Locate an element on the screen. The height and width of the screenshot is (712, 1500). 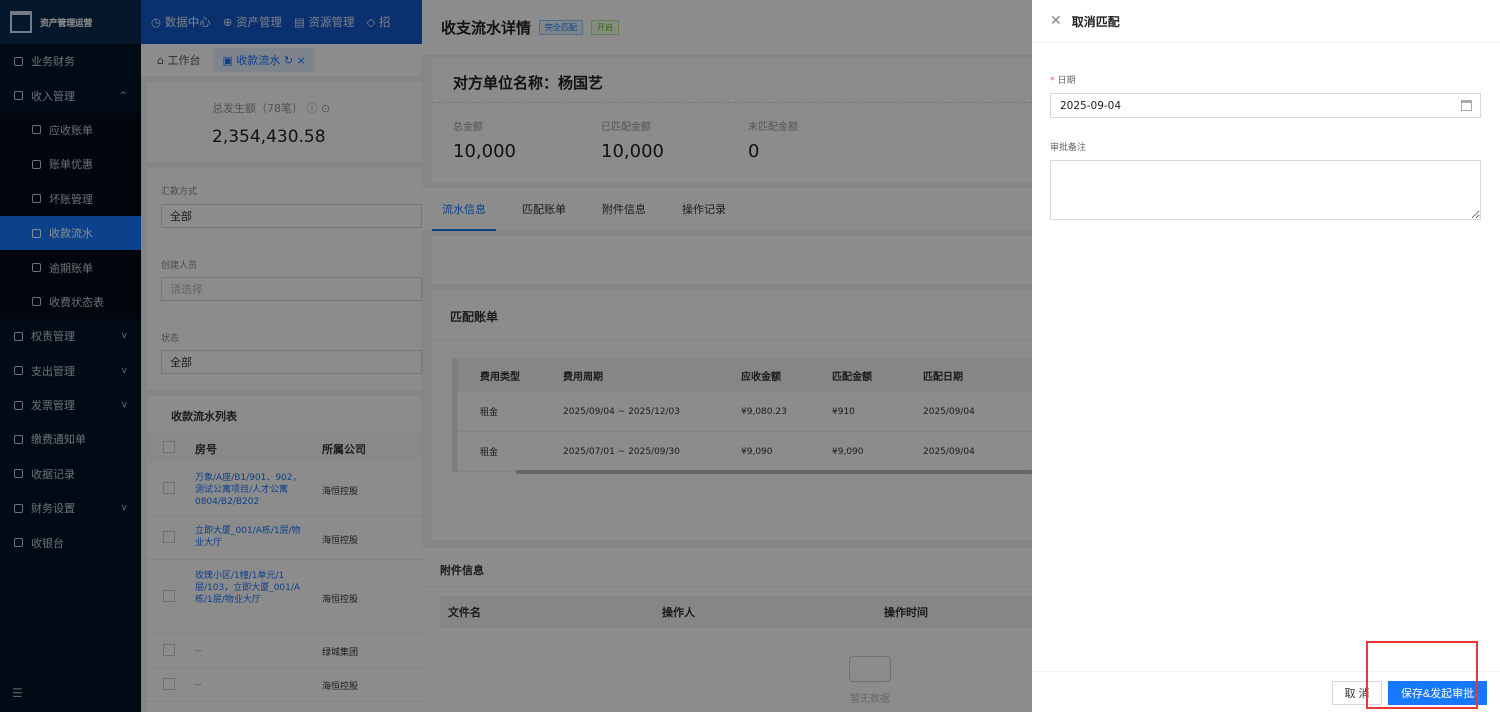
date-label: * 日期 is located at coordinates (1063, 79).